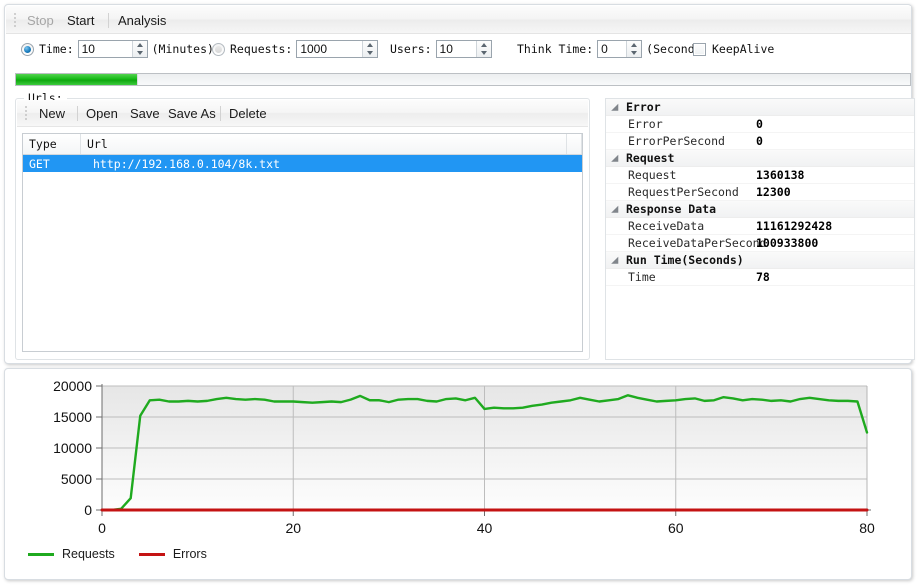 The height and width of the screenshot is (587, 920). What do you see at coordinates (189, 554) in the screenshot?
I see `legend-label: Errors` at bounding box center [189, 554].